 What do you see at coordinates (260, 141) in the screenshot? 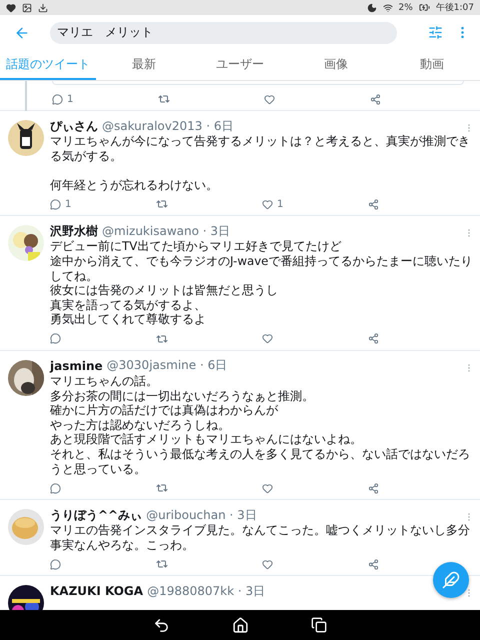
I see `tweet-text: マリエちゃんが今になって告発するメリットは？と考えると、真実が推測でき` at bounding box center [260, 141].